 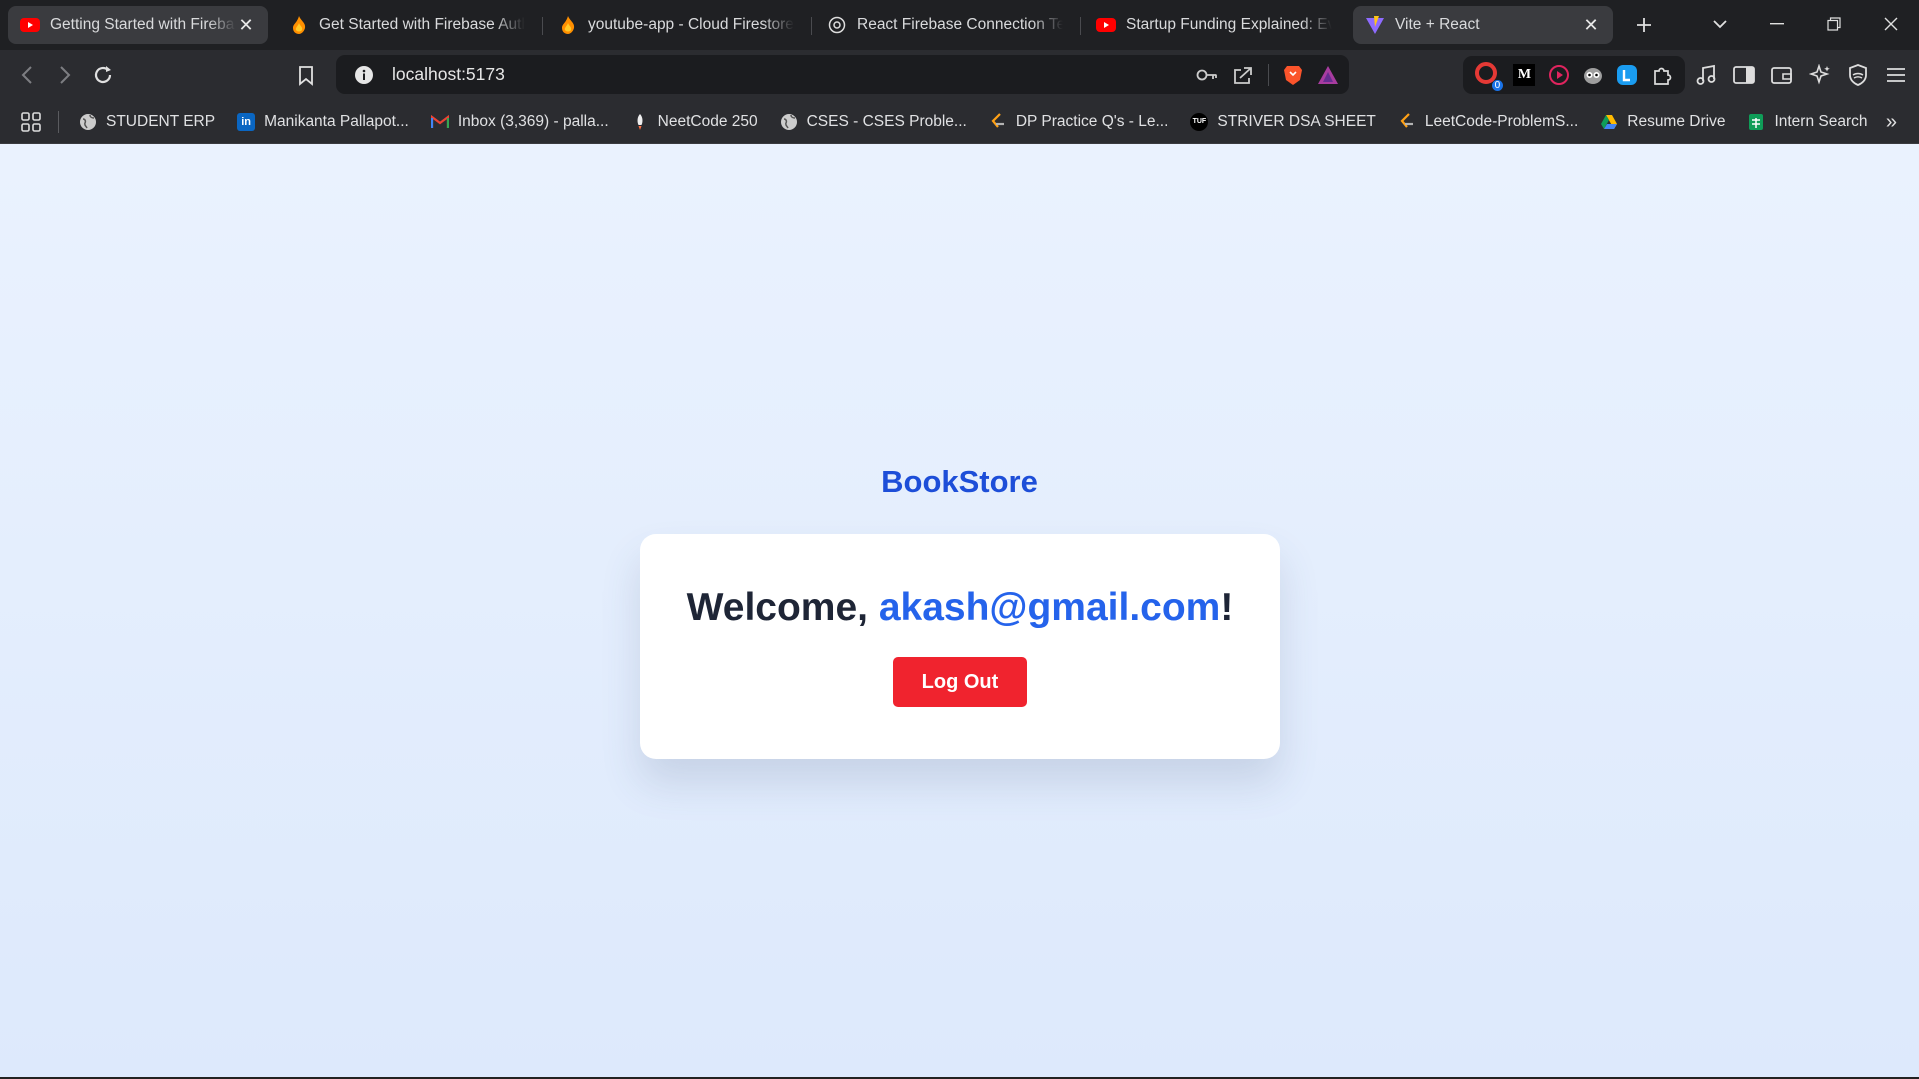 What do you see at coordinates (1609, 122) in the screenshot?
I see `drive-icon` at bounding box center [1609, 122].